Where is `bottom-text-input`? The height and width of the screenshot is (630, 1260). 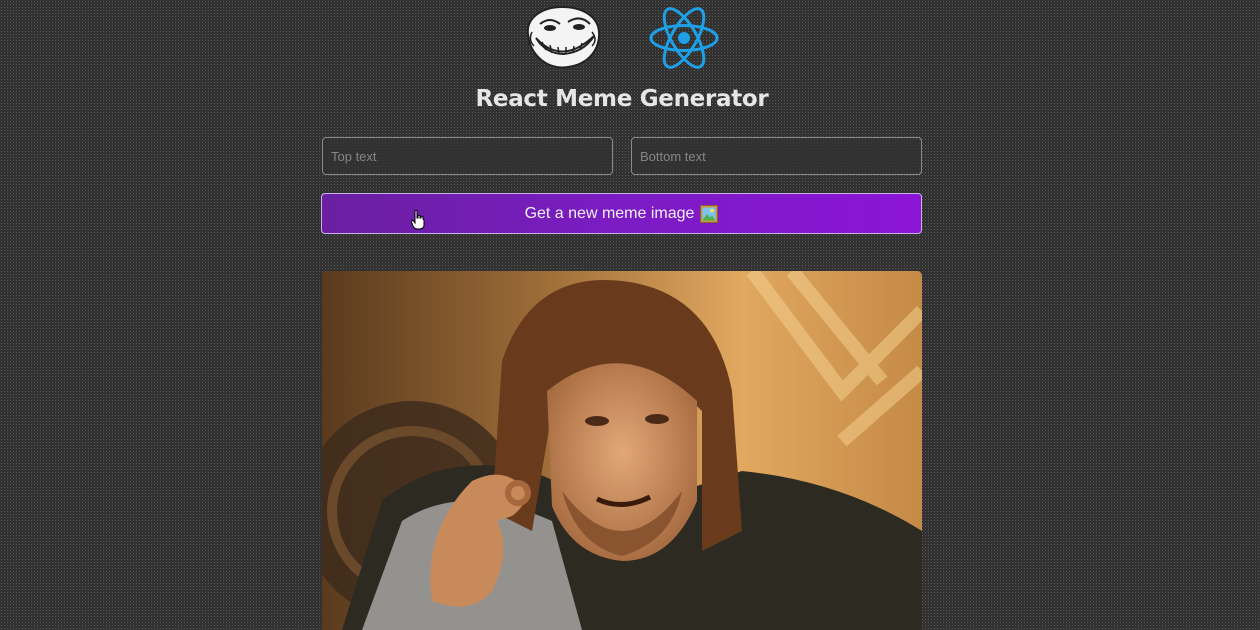
bottom-text-input is located at coordinates (776, 156).